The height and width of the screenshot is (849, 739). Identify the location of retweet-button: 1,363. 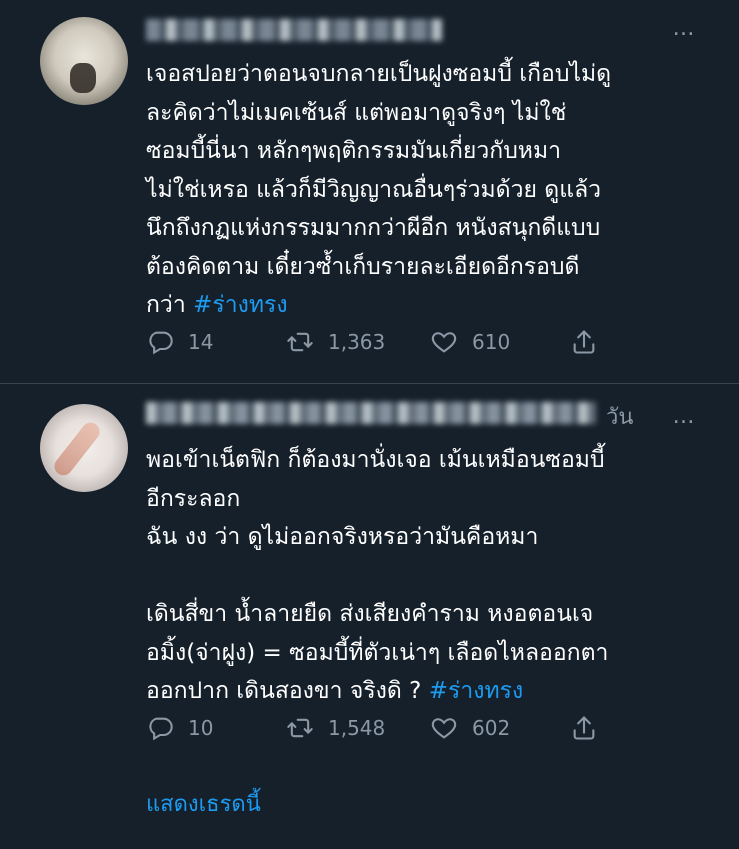
(335, 342).